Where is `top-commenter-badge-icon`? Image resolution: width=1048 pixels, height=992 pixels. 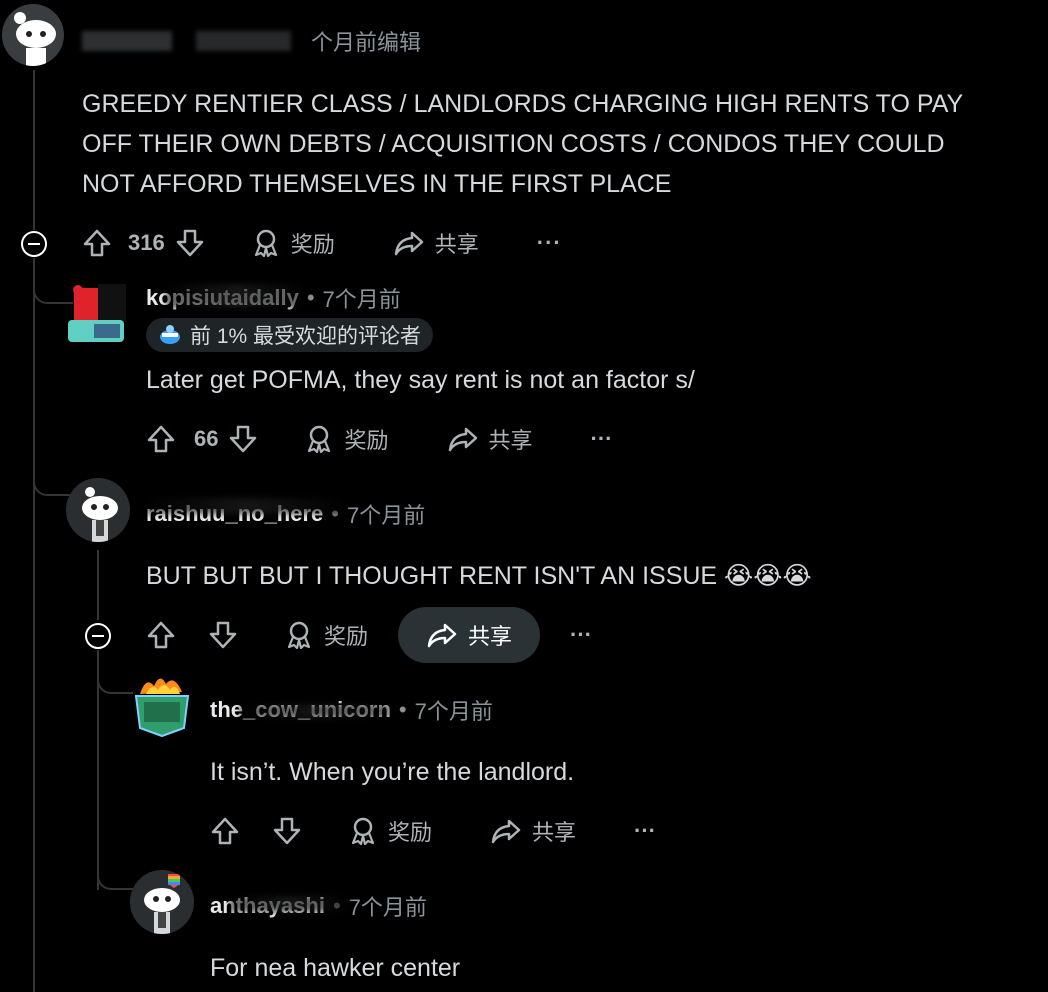
top-commenter-badge-icon is located at coordinates (170, 334).